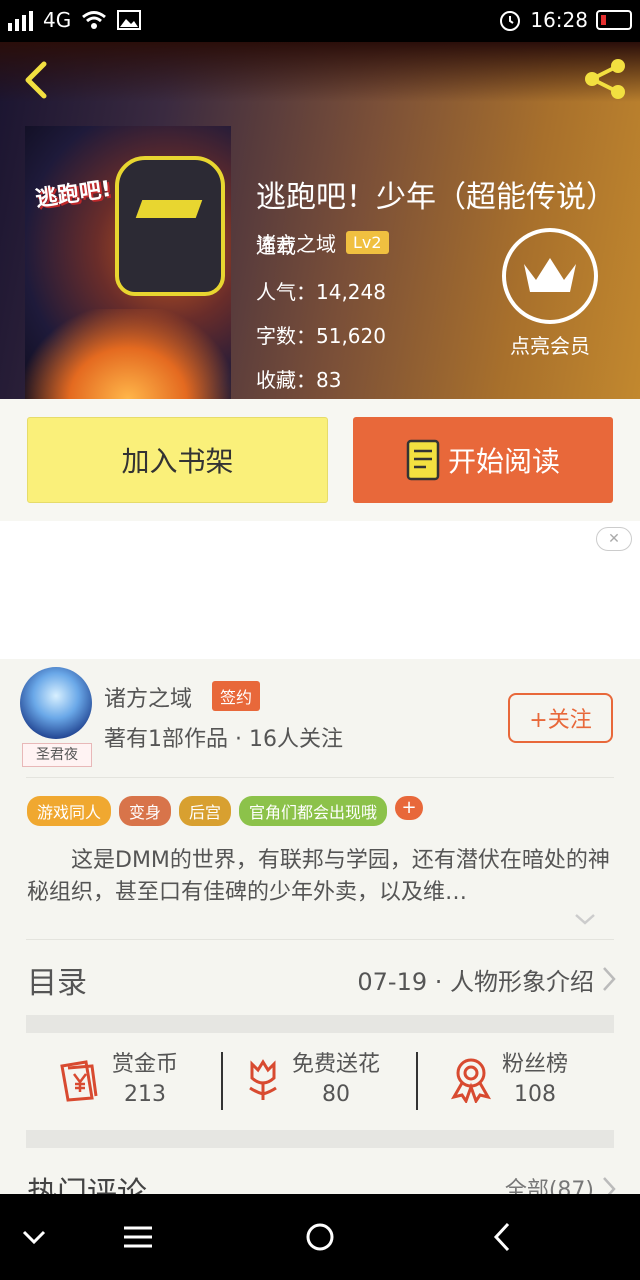 The height and width of the screenshot is (1280, 640). Describe the element at coordinates (69, 811) in the screenshot. I see `tag: 游戏同人` at that location.